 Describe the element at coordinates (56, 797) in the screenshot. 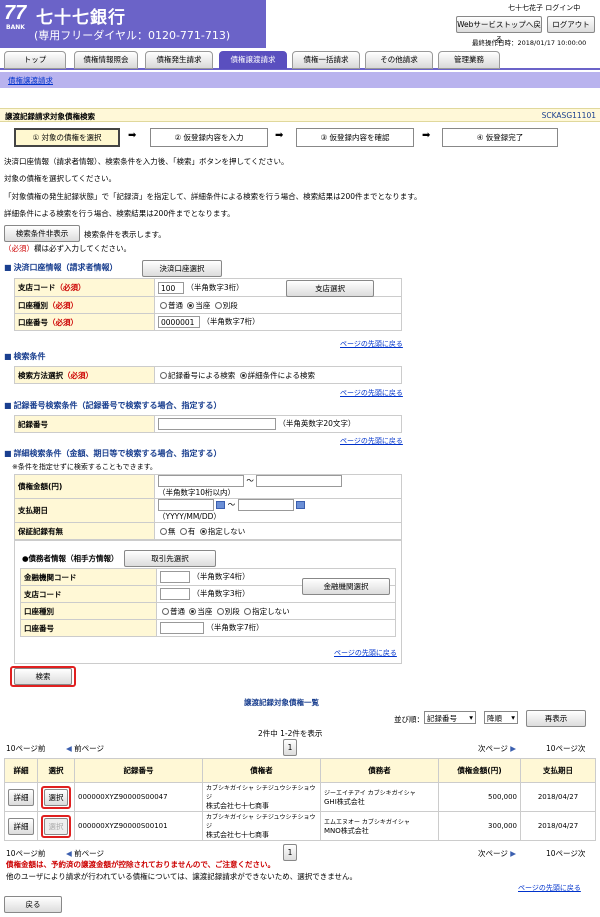

I see `select-button: 選択` at that location.